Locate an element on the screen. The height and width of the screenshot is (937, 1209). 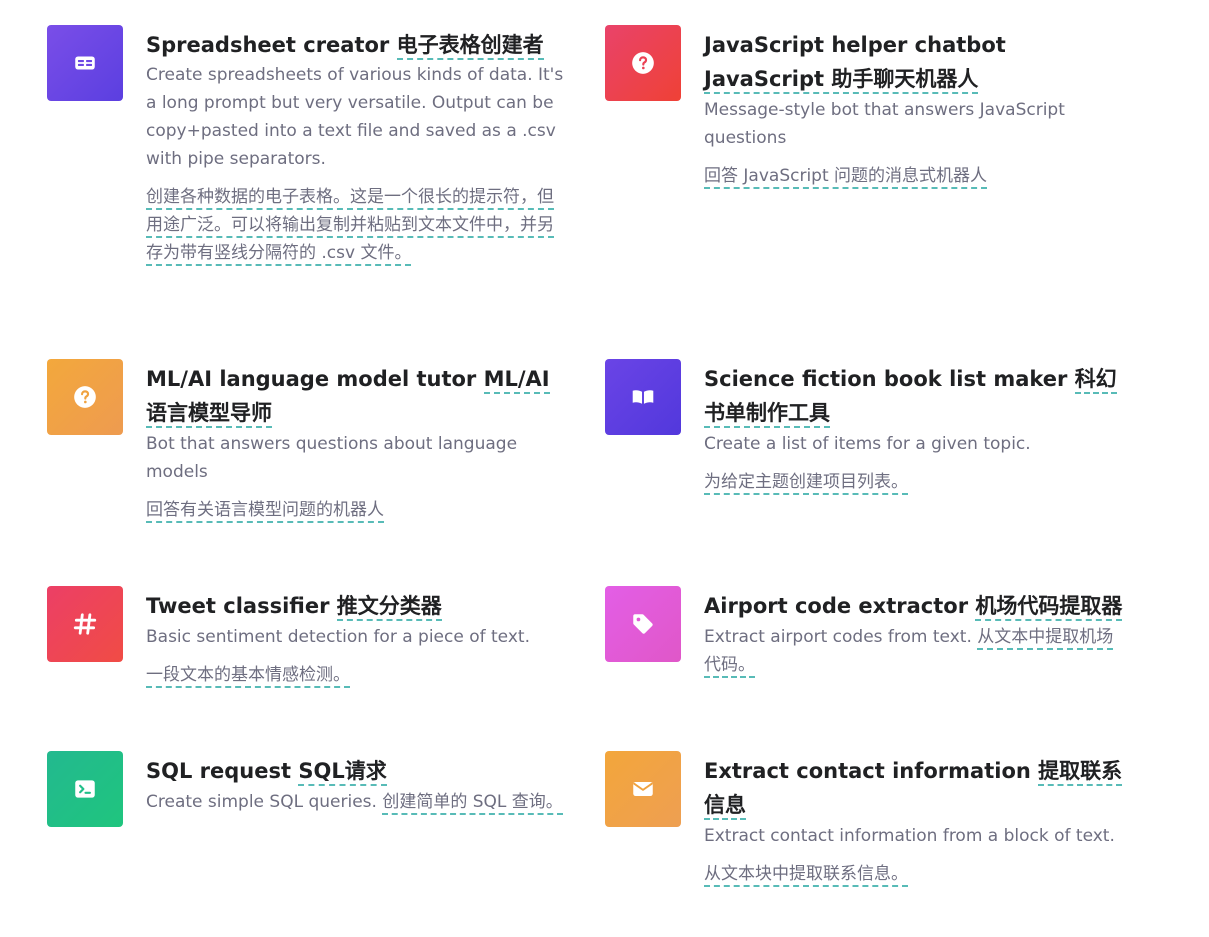
terminal-icon is located at coordinates (85, 789).